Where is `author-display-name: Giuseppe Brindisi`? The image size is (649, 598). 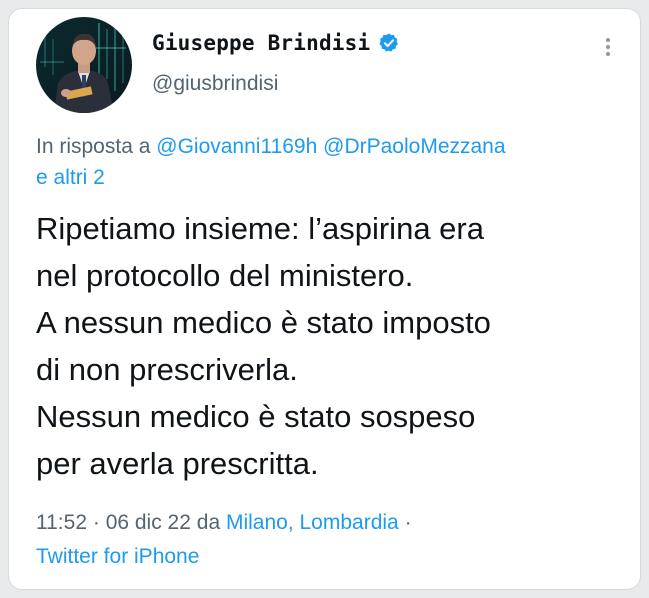
author-display-name: Giuseppe Brindisi is located at coordinates (261, 43).